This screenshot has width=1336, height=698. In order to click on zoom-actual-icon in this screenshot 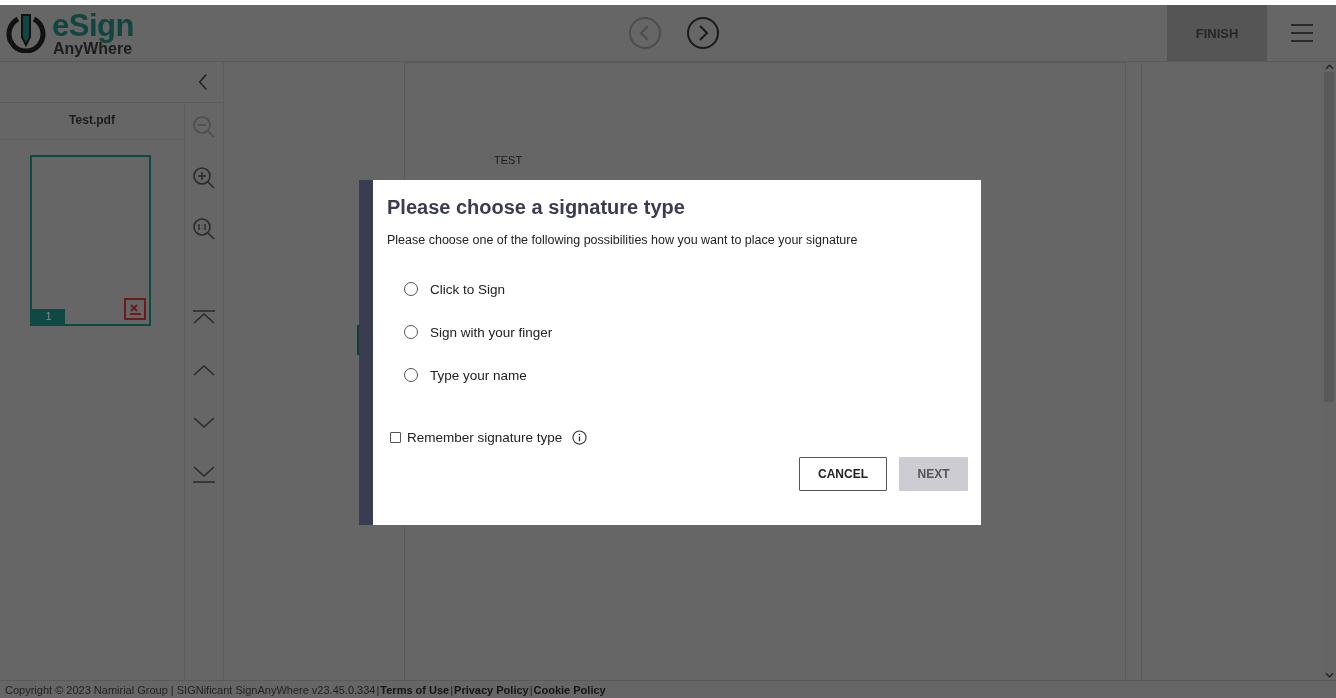, I will do `click(204, 229)`.